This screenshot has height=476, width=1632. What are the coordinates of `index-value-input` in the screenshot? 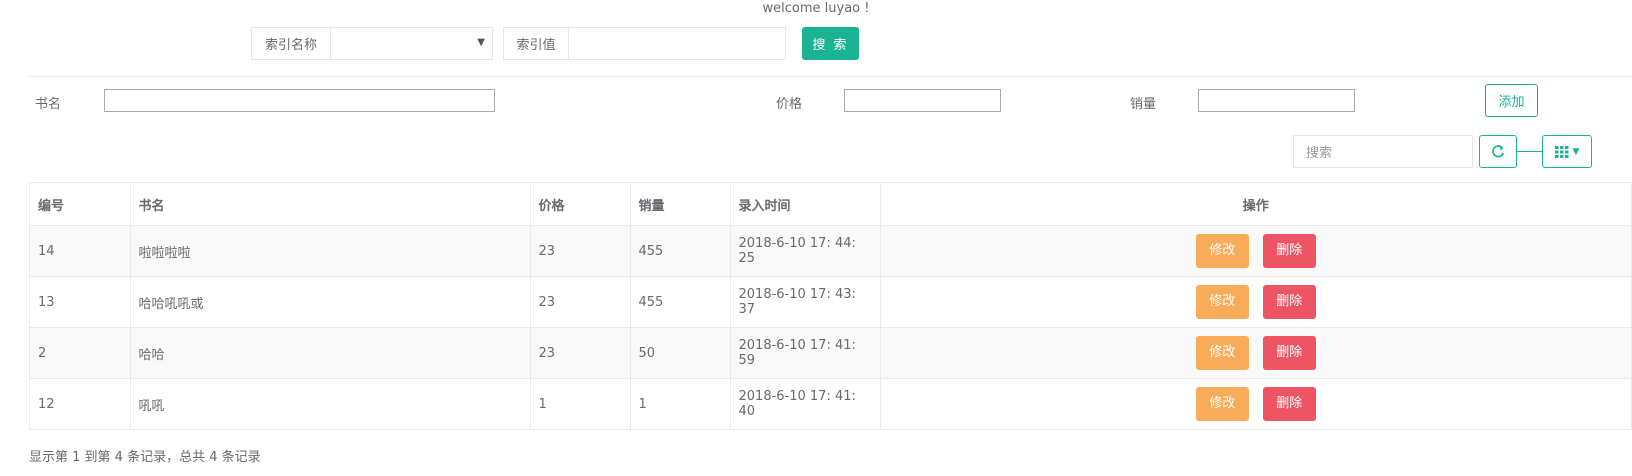 It's located at (677, 43).